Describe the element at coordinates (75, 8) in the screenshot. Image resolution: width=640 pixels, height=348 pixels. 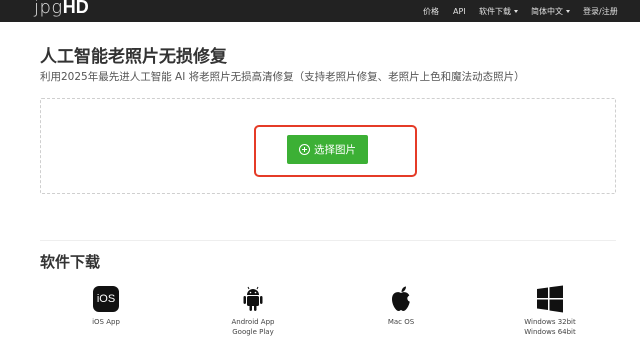
I see `logo-text-hd: HD` at that location.